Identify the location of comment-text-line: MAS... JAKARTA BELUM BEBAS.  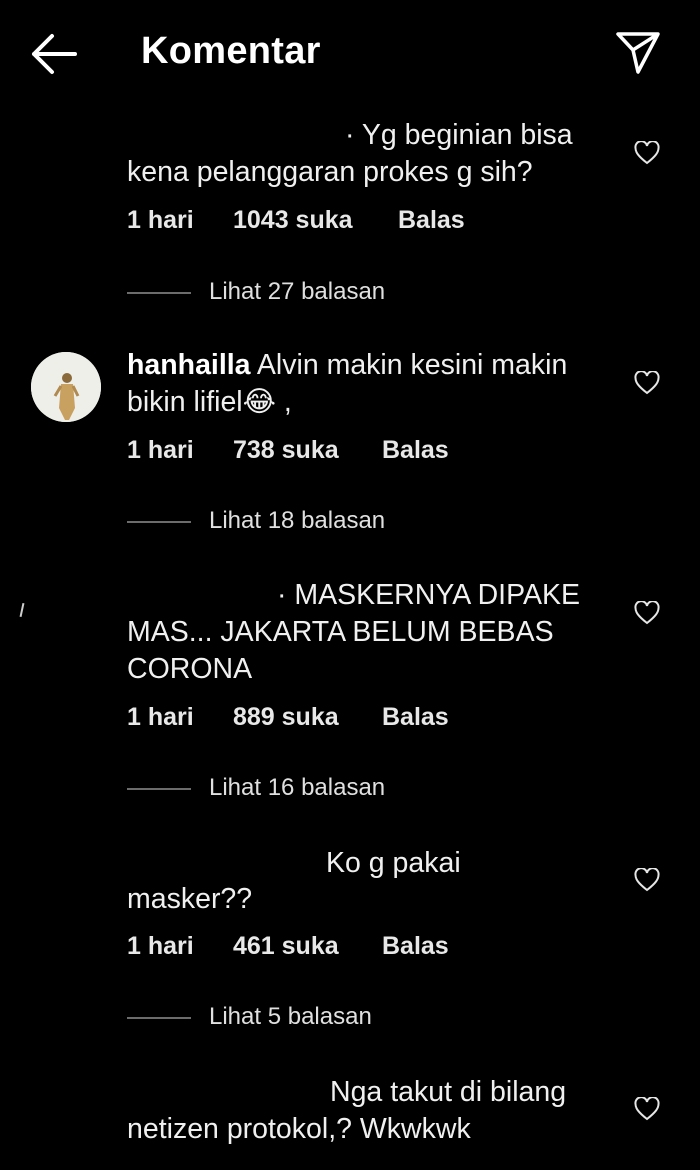
(340, 632).